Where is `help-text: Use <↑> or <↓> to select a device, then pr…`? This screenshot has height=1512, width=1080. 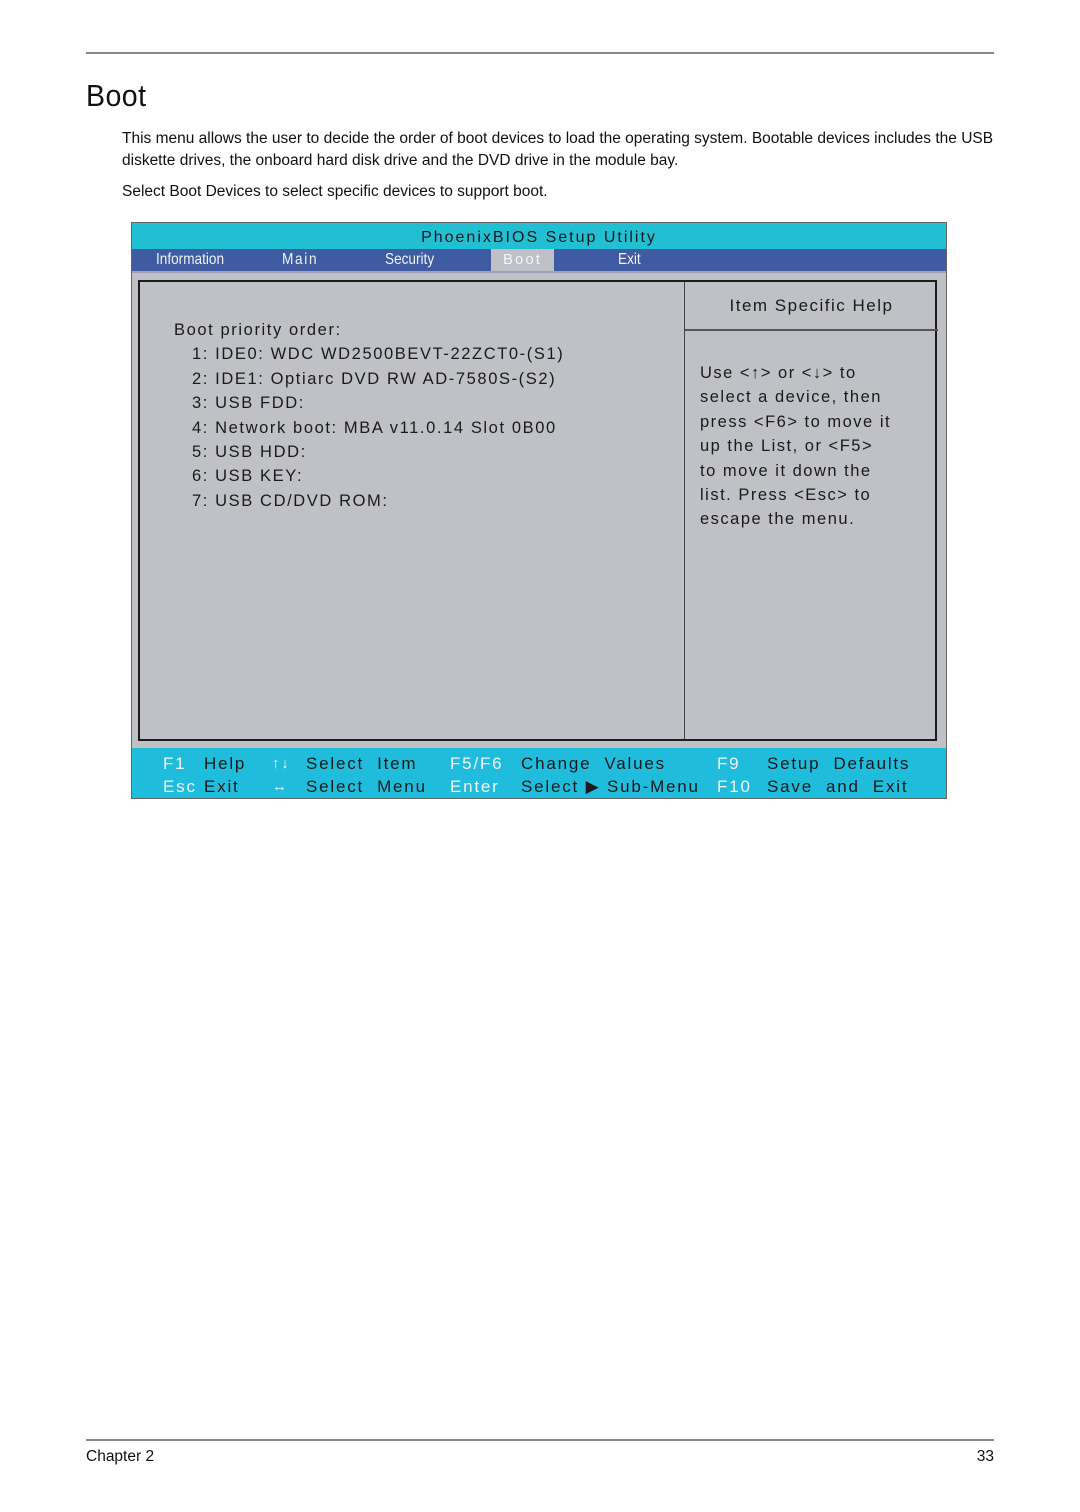
help-text: Use <↑> or <↓> to select a device, then pr… is located at coordinates (811, 431).